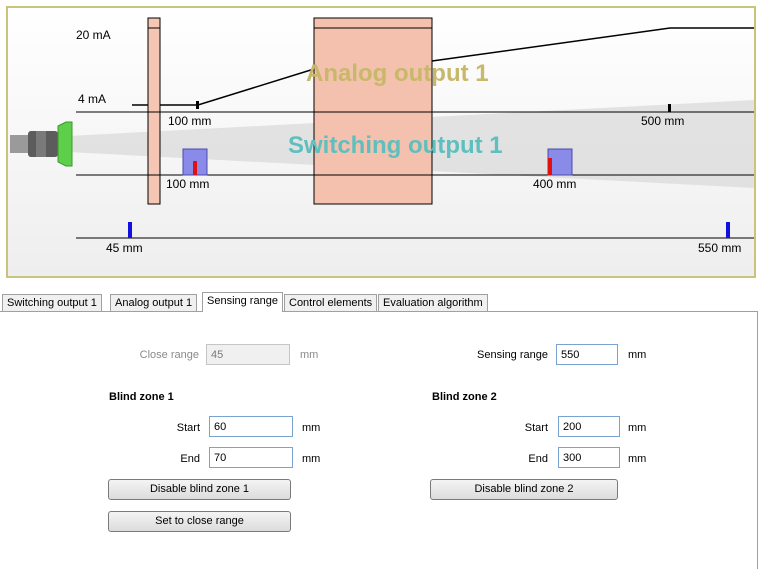 Image resolution: width=764 pixels, height=569 pixels. What do you see at coordinates (433, 302) in the screenshot?
I see `tab-evaluation-algorithm: Evaluation algorithm` at bounding box center [433, 302].